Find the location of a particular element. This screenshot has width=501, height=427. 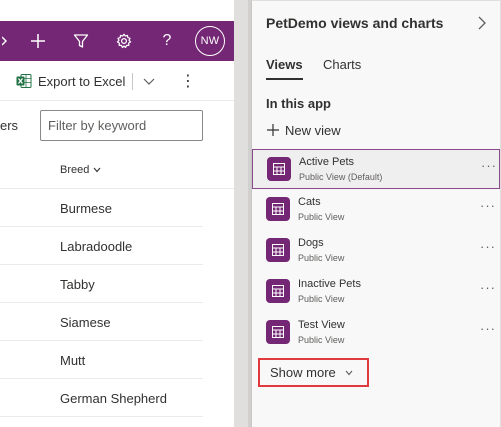

breed-cell: Siamese is located at coordinates (85, 322).